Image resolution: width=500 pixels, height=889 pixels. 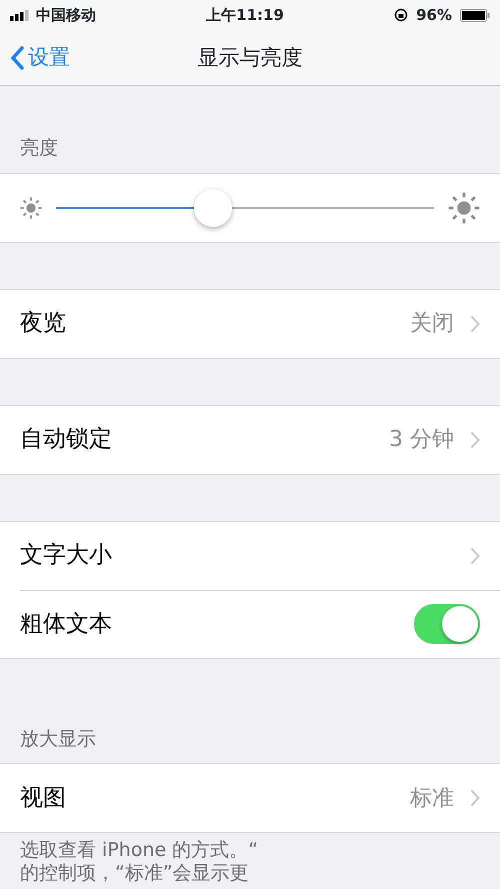 I want to click on battery-percent: 96%, so click(x=434, y=15).